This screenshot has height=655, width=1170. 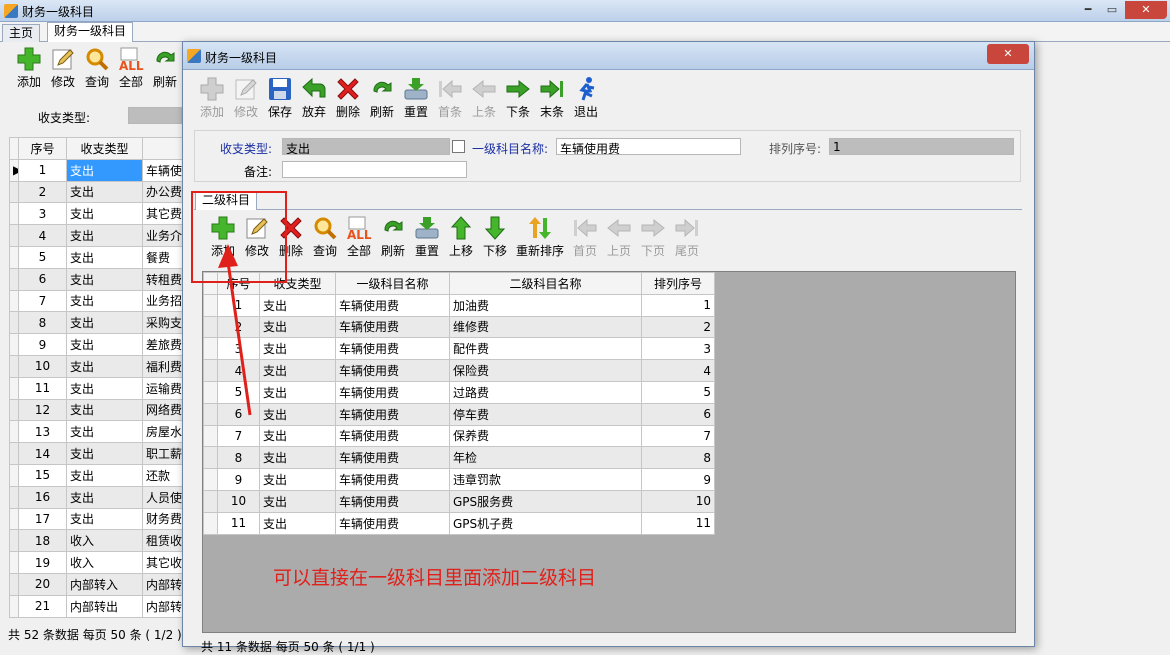 What do you see at coordinates (458, 146) in the screenshot?
I see `type-picker-icon` at bounding box center [458, 146].